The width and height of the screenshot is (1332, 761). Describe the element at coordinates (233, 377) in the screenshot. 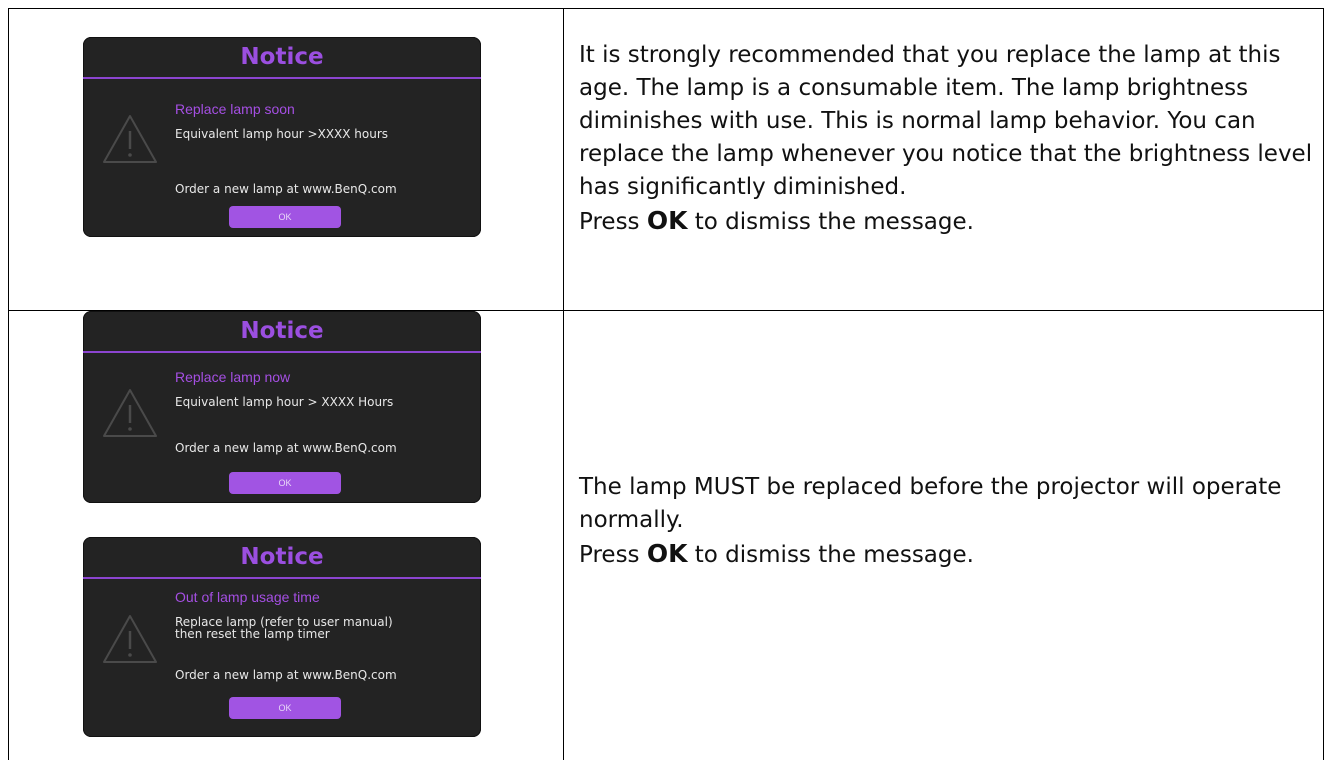

I see `notice-headline: Replace lamp now` at that location.